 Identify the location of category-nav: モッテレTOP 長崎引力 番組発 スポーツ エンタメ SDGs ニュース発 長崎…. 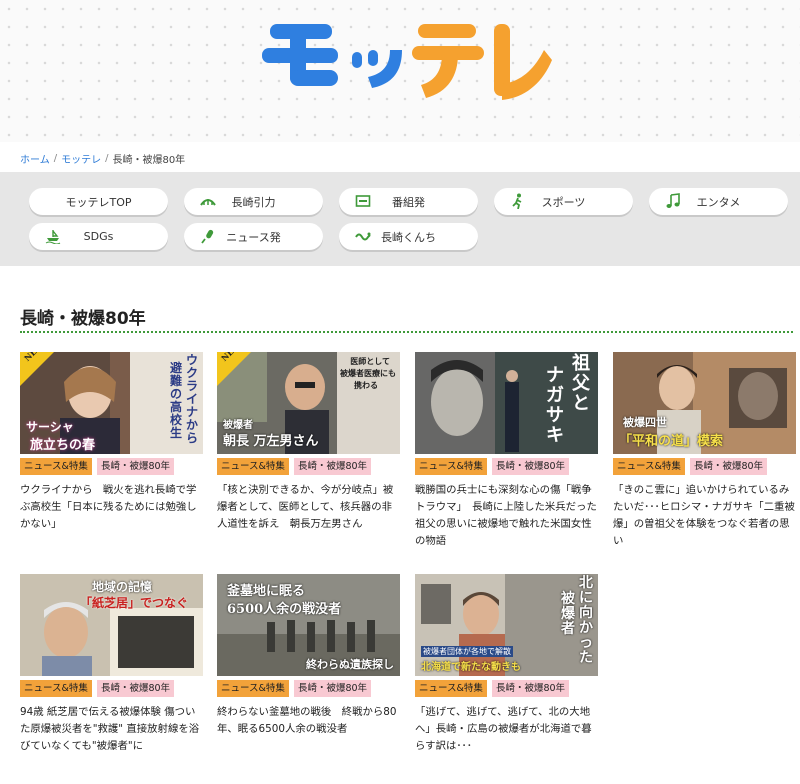
(400, 219).